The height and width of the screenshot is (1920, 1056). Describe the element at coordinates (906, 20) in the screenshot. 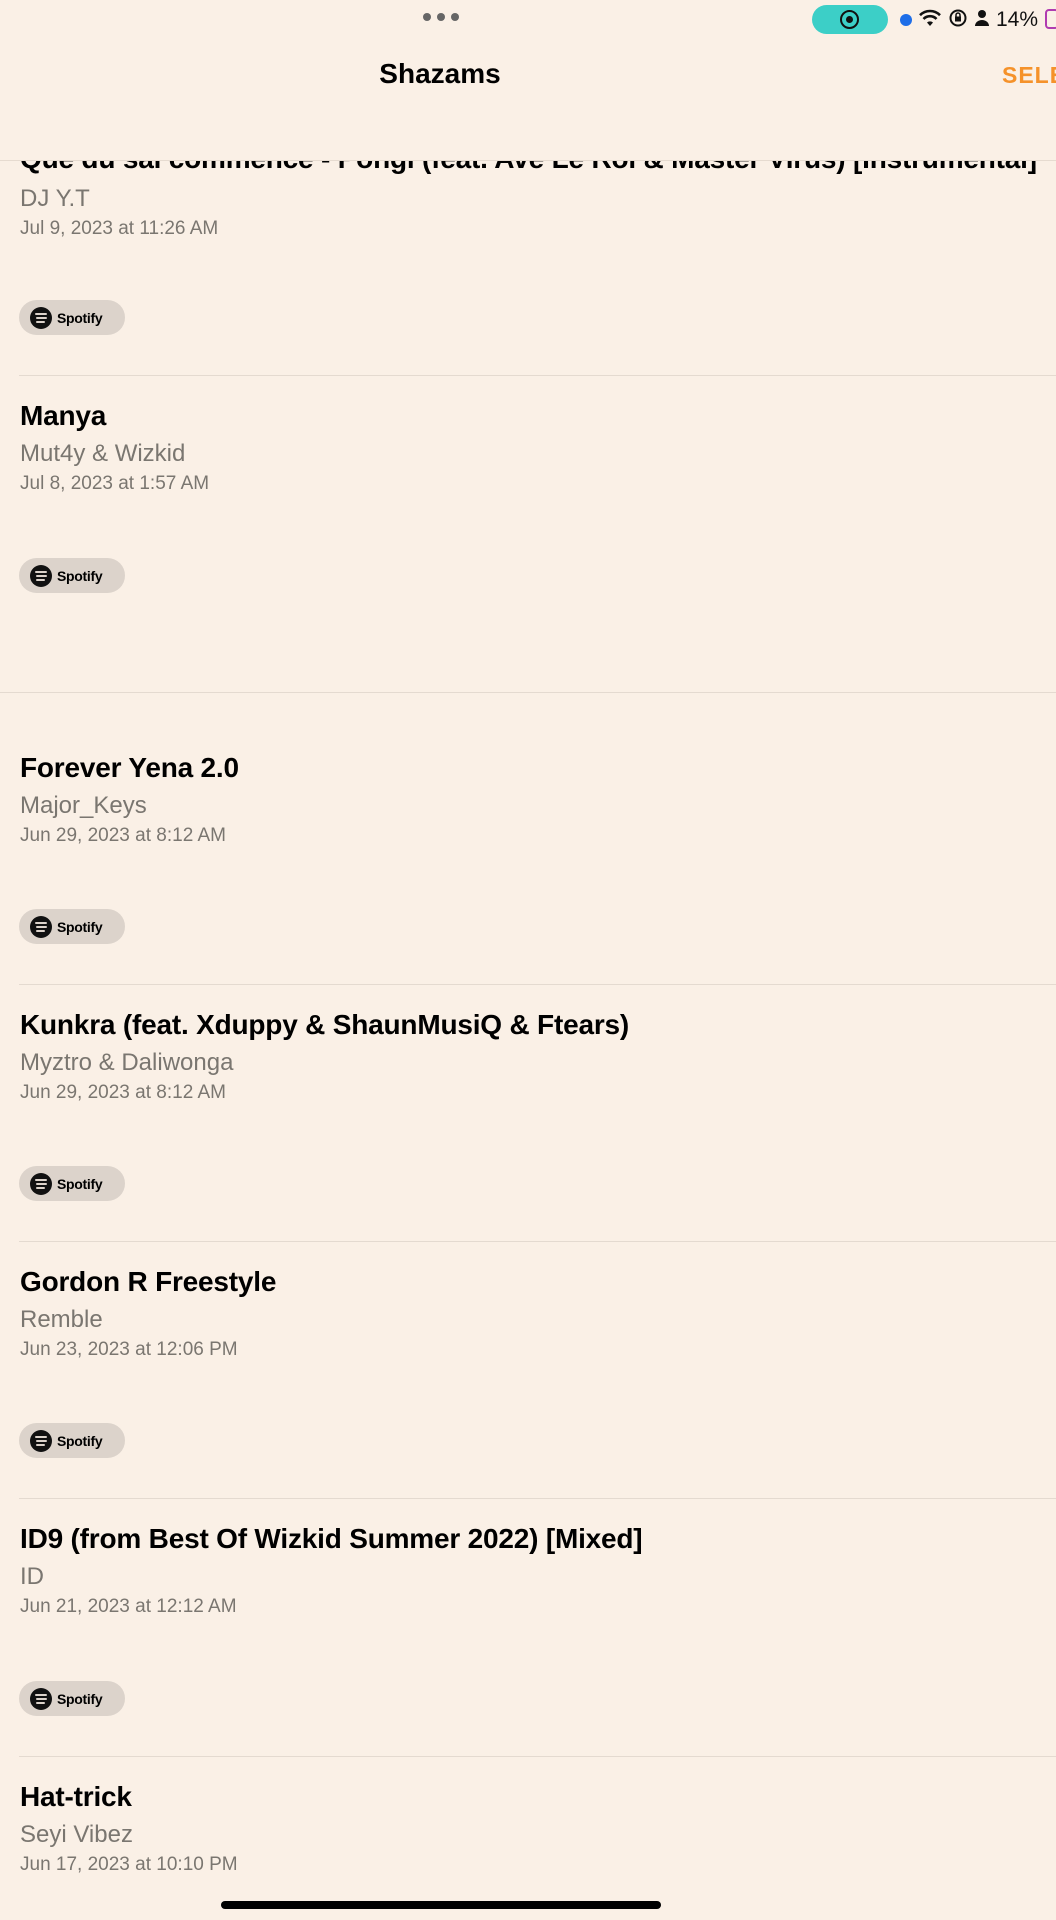

I see `location-dot-icon` at that location.